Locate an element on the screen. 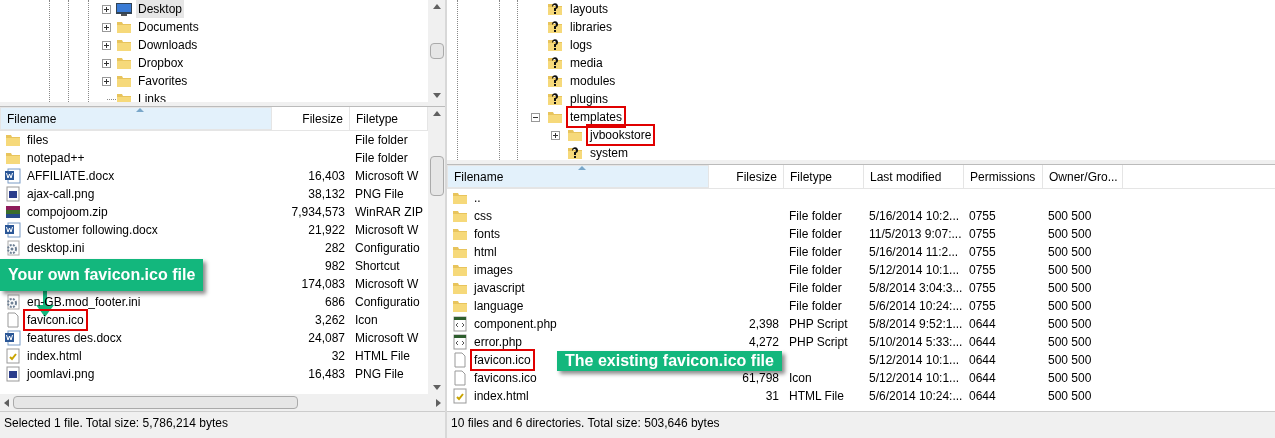  table-cell-text: 21,922 is located at coordinates (326, 230).